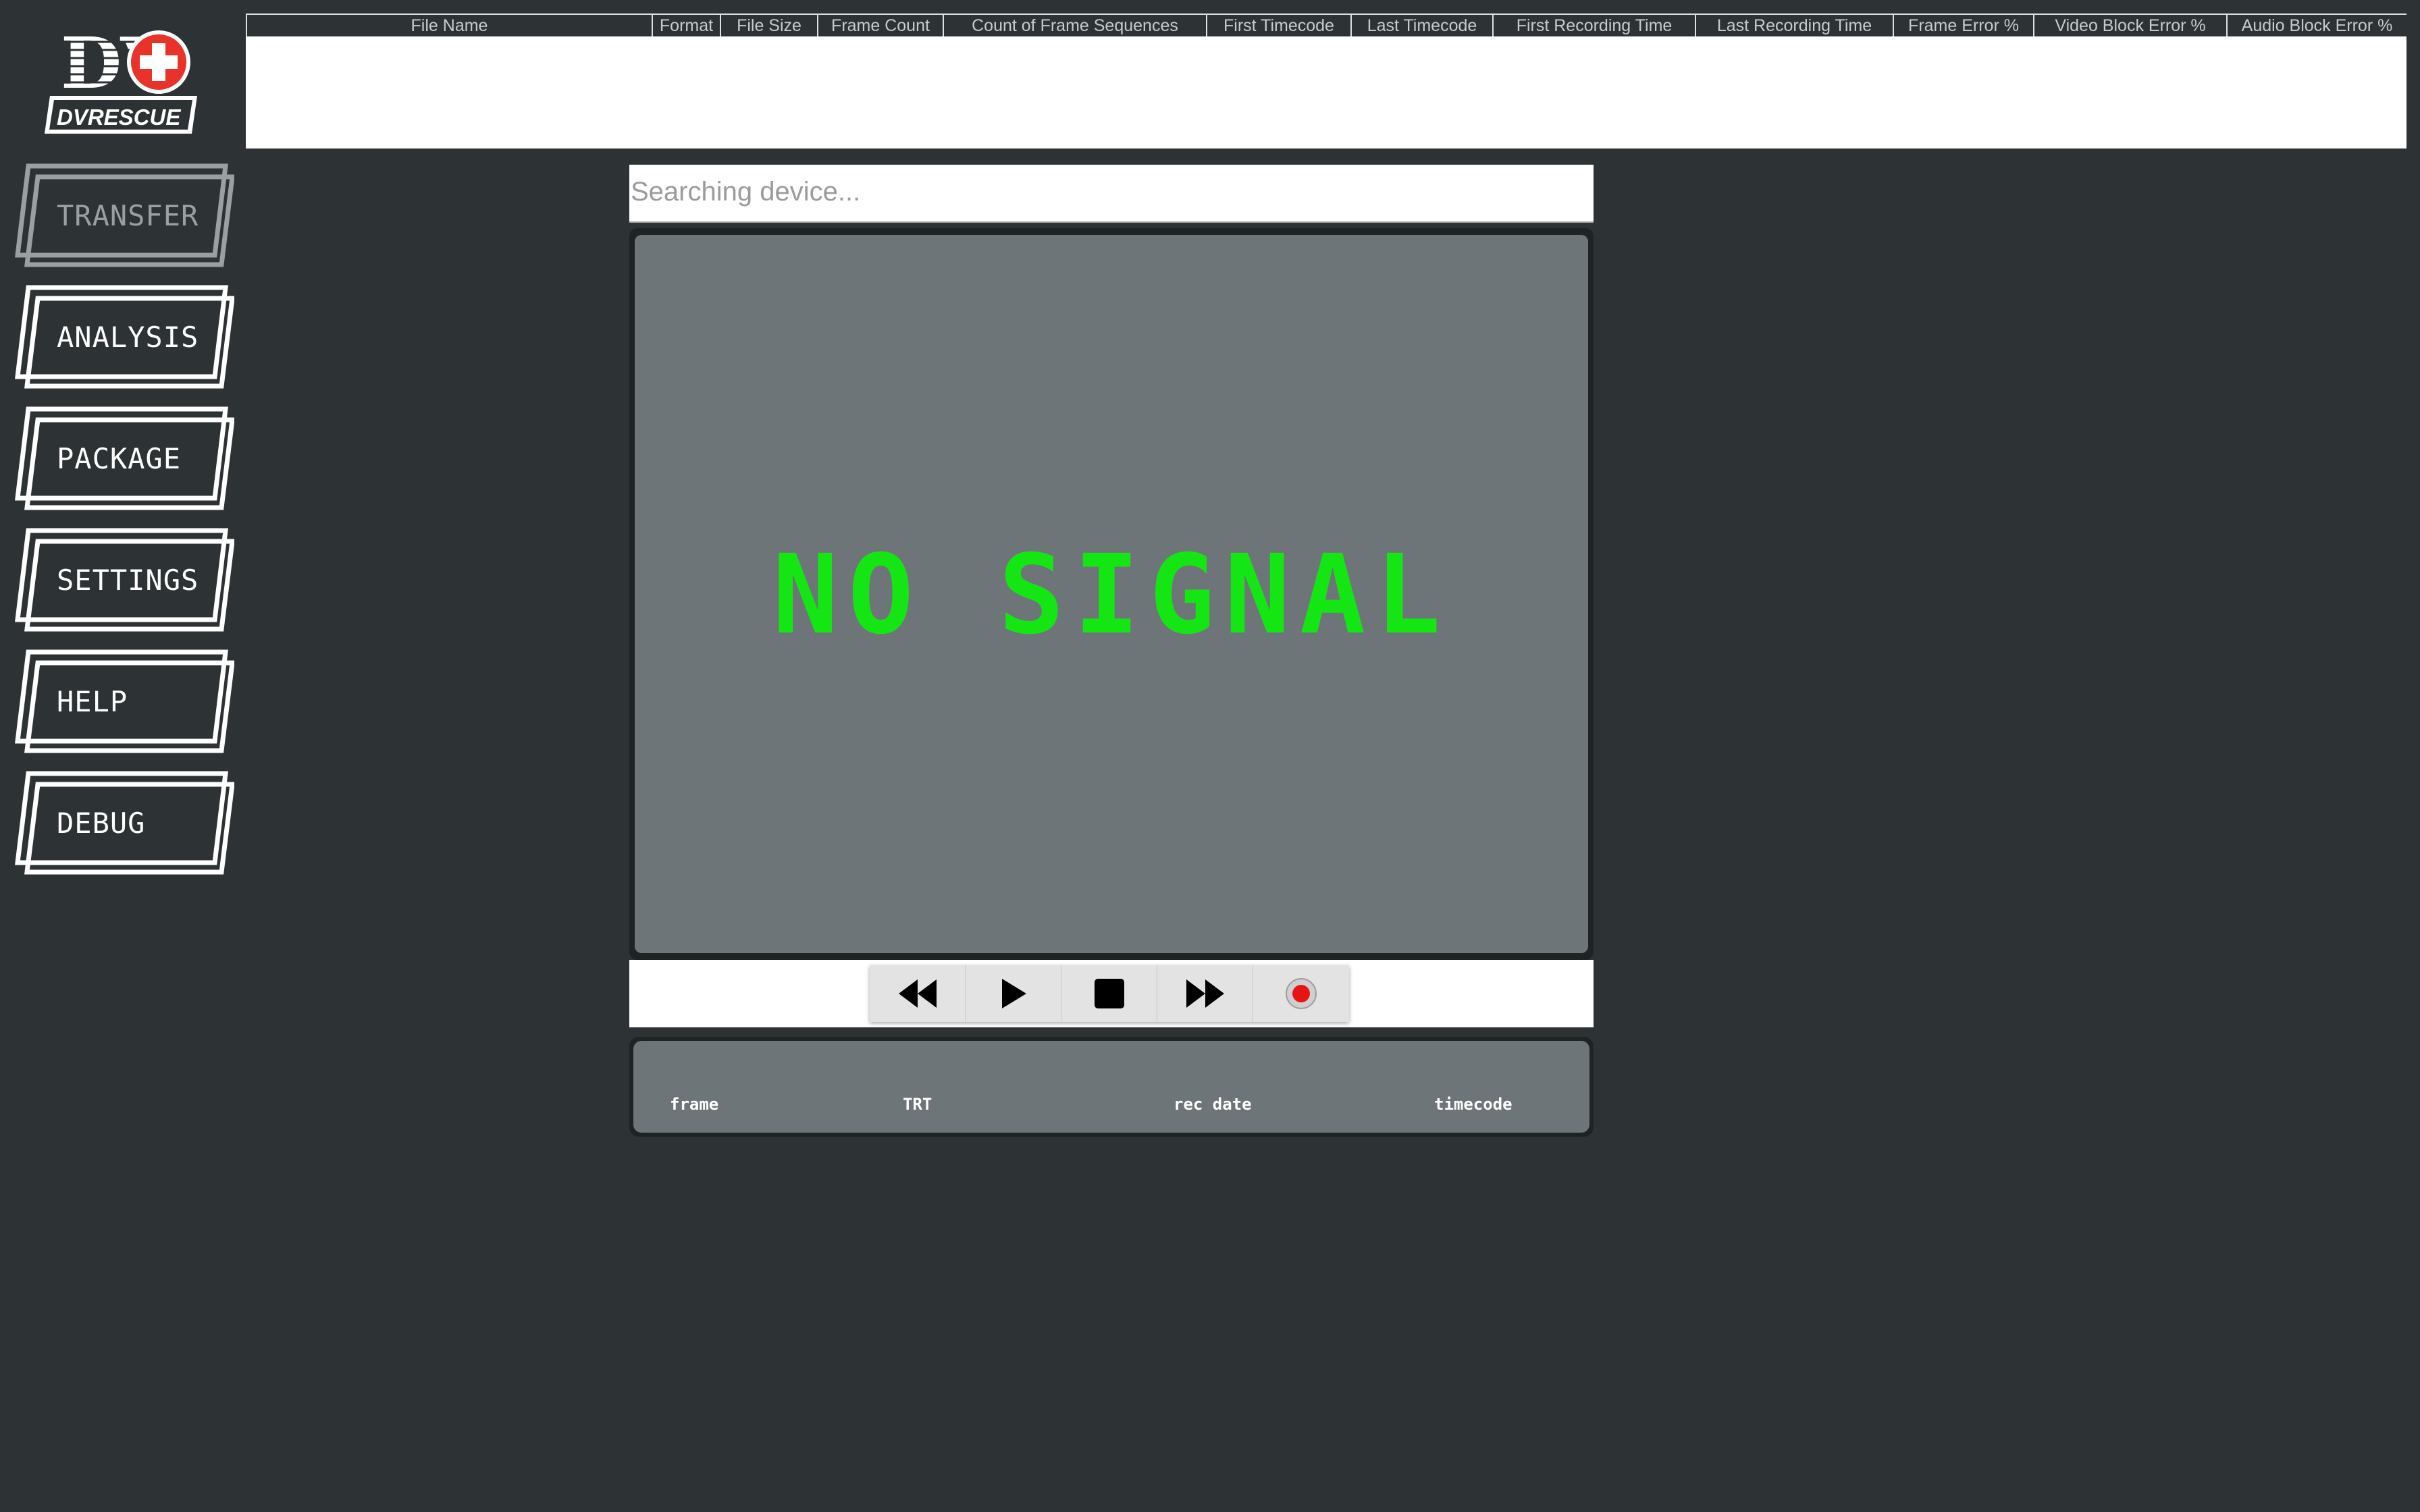  What do you see at coordinates (128, 337) in the screenshot?
I see `sidebar-item-label: ANALYSIS` at bounding box center [128, 337].